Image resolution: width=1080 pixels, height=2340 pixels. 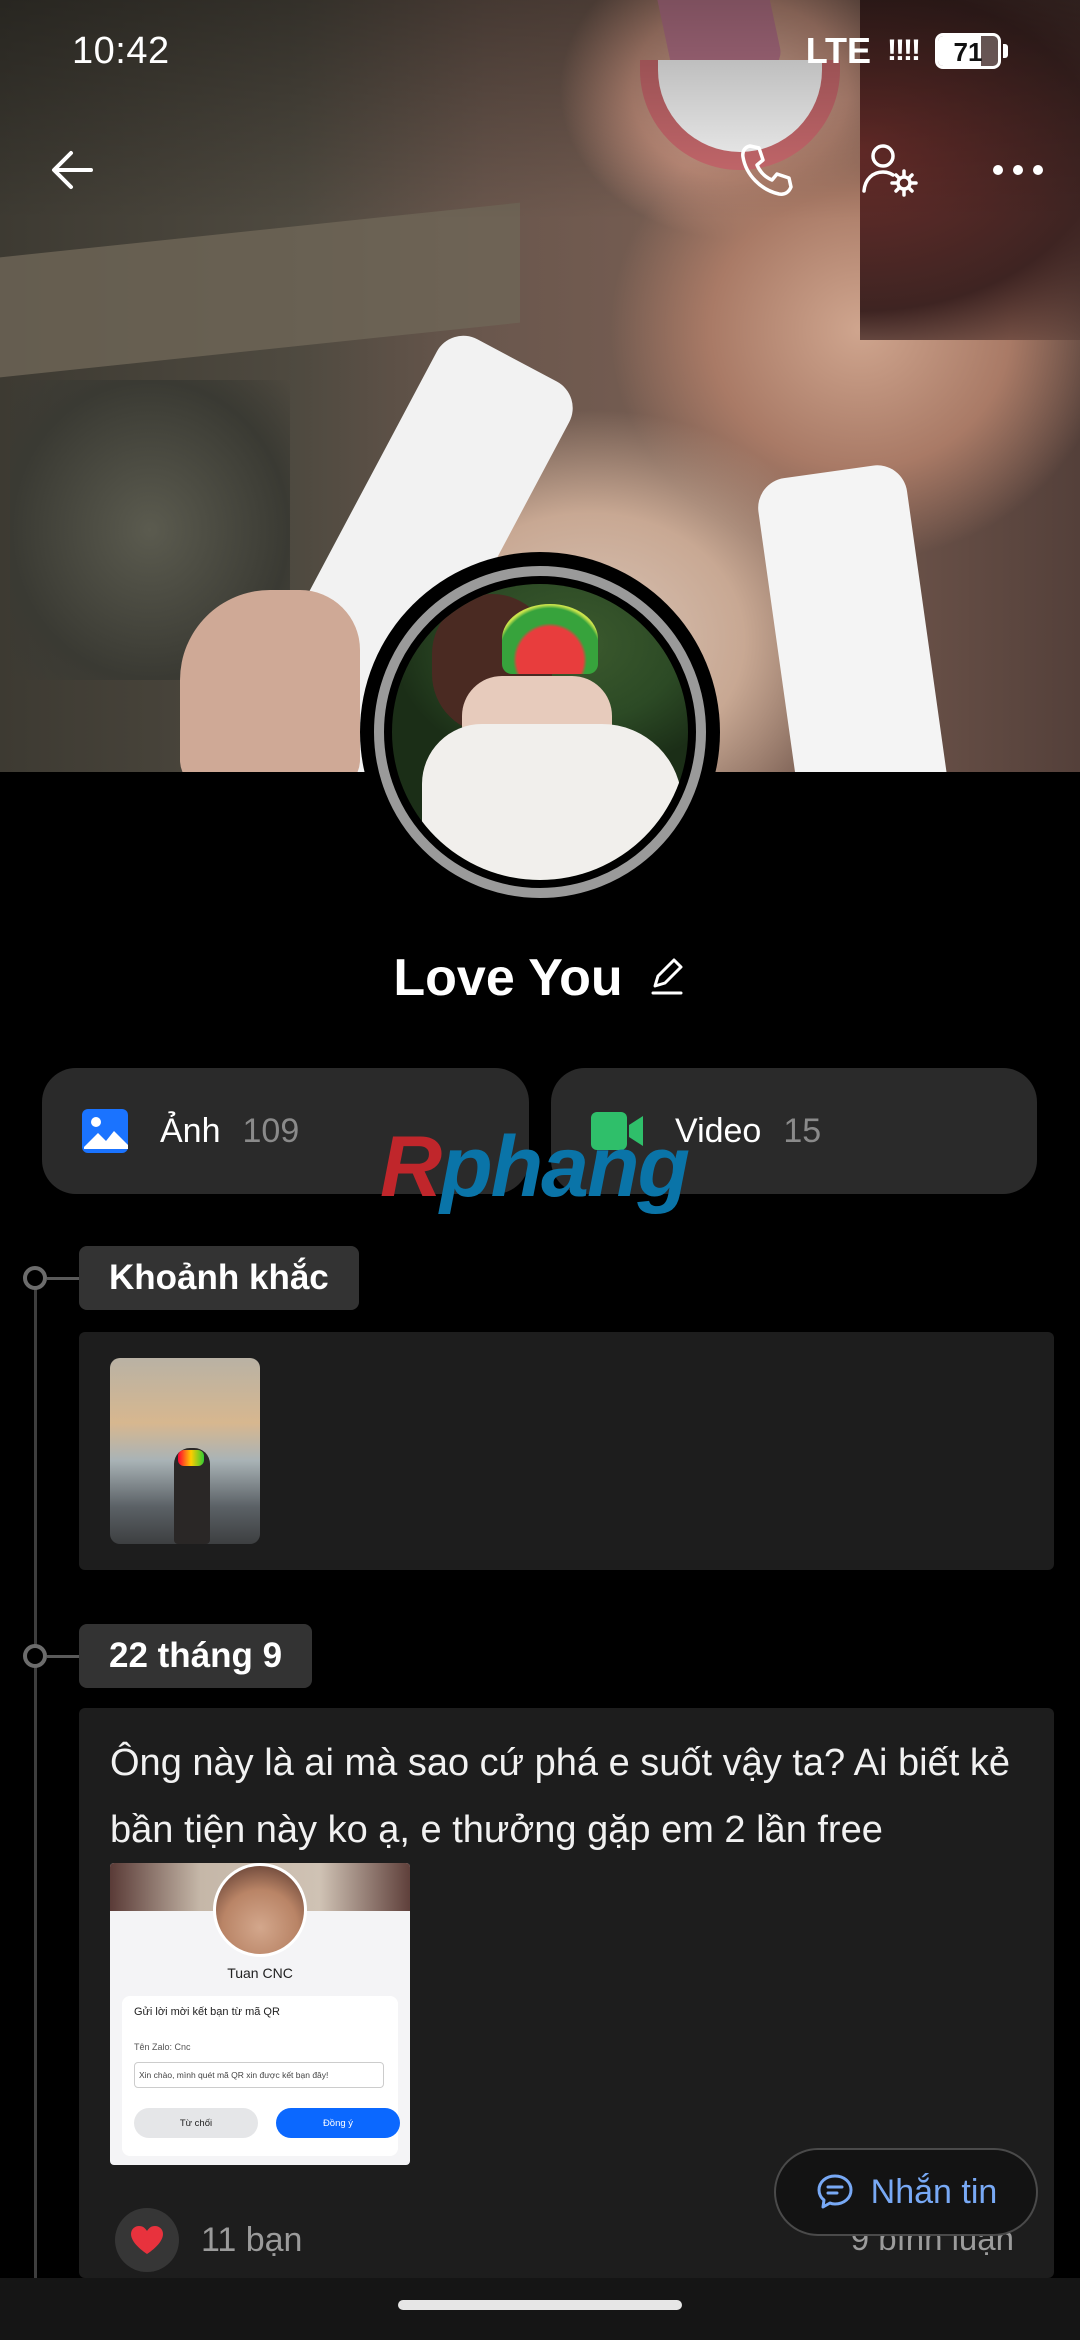 I want to click on moment-thumbnail, so click(x=185, y=1451).